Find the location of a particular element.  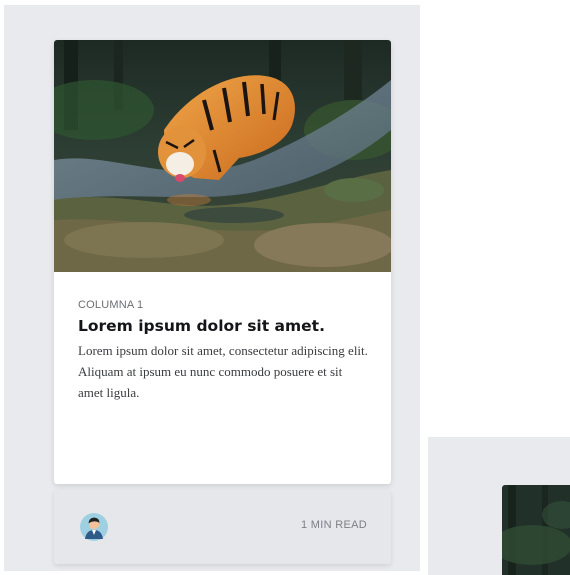

tiger-photo-icon is located at coordinates (536, 530).